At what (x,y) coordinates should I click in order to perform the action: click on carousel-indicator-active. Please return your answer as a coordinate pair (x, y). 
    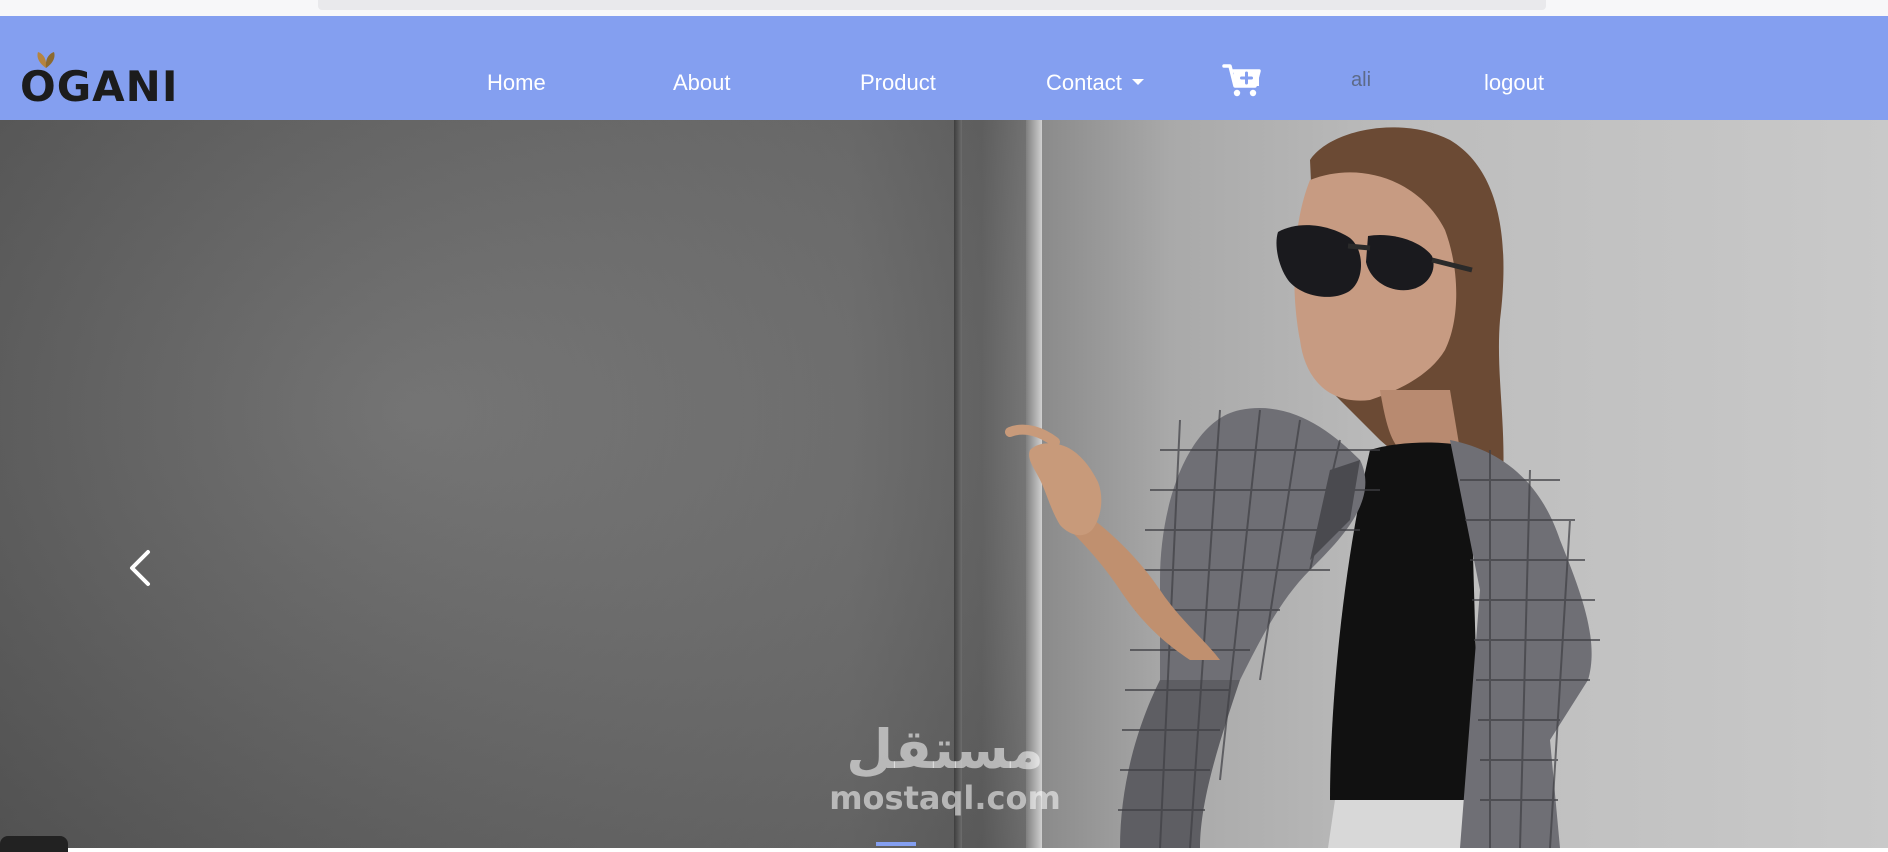
    Looking at the image, I should click on (896, 844).